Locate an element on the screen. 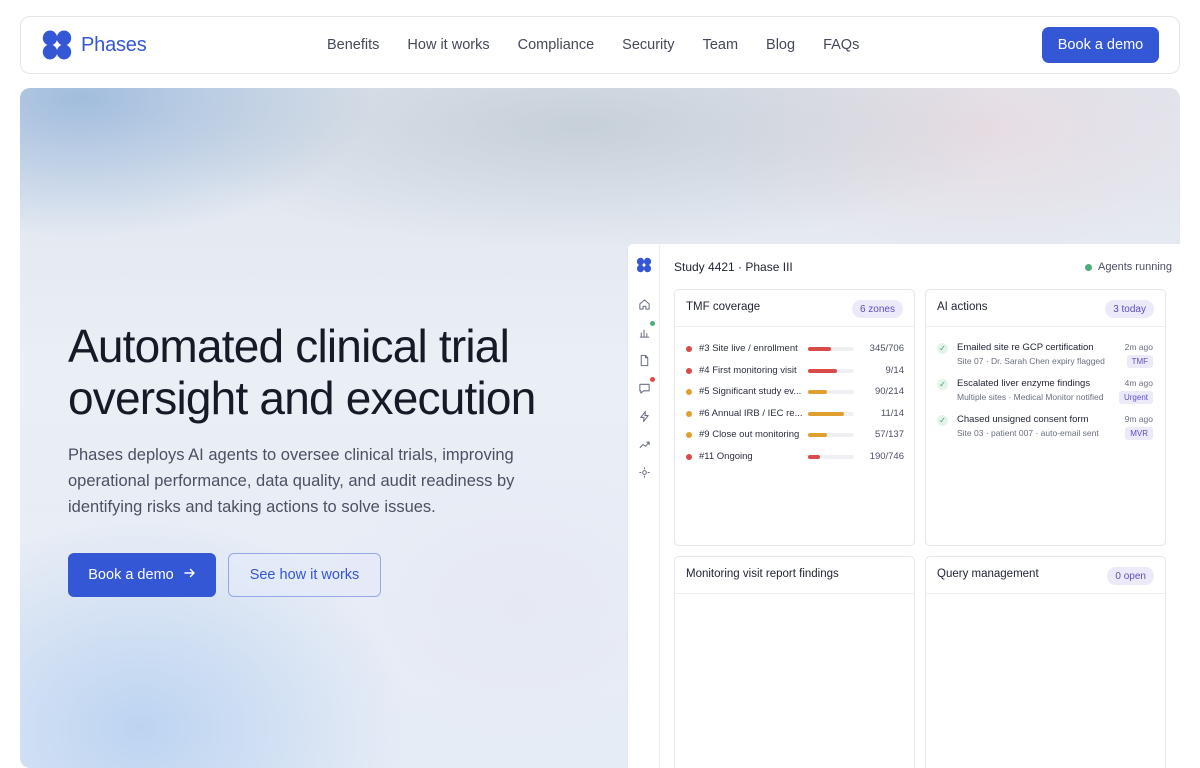 The height and width of the screenshot is (768, 1200). study-title: Study 4421 · Phase III is located at coordinates (733, 267).